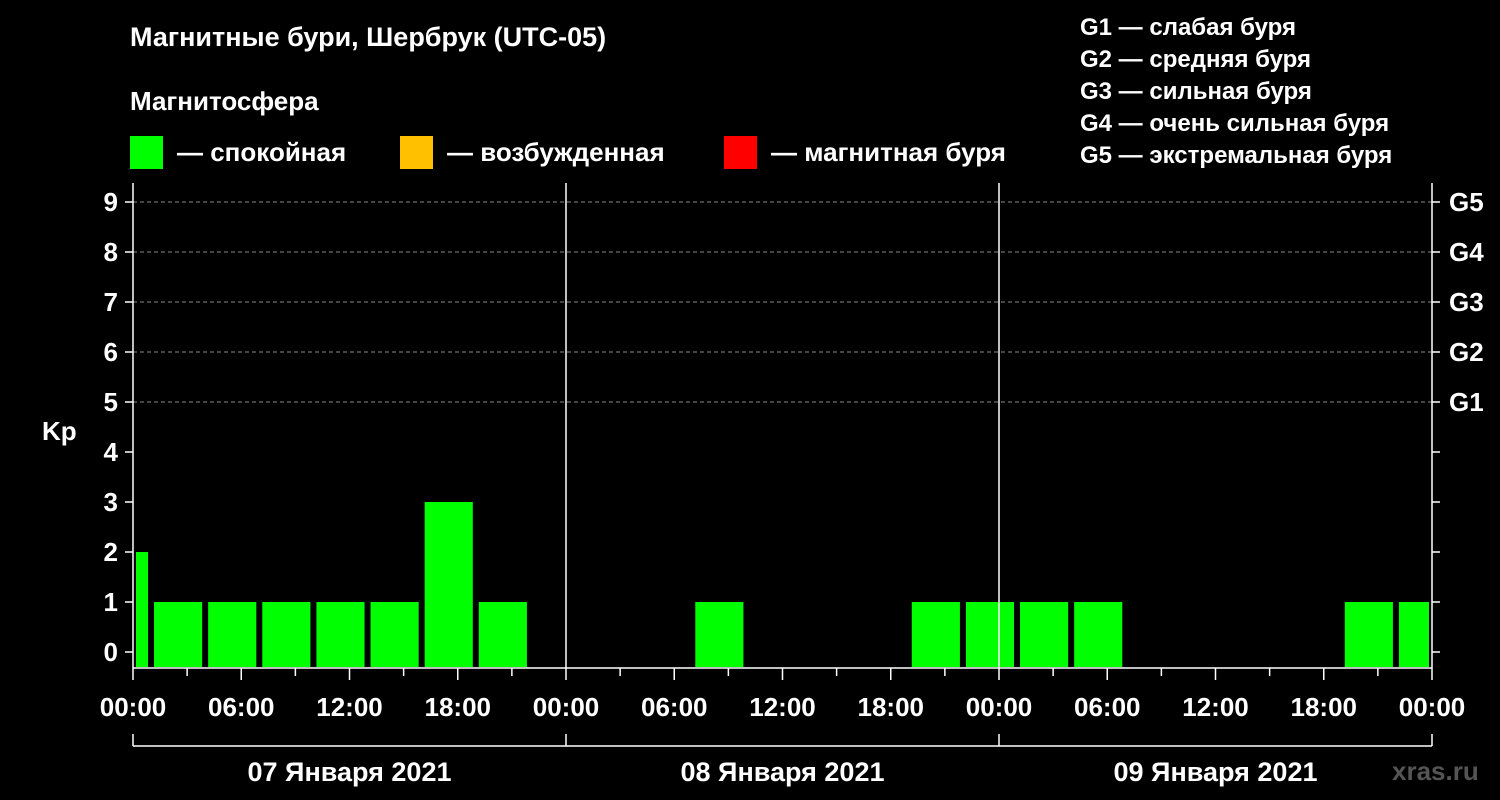  What do you see at coordinates (111, 352) in the screenshot?
I see `y-tick-label: 6` at bounding box center [111, 352].